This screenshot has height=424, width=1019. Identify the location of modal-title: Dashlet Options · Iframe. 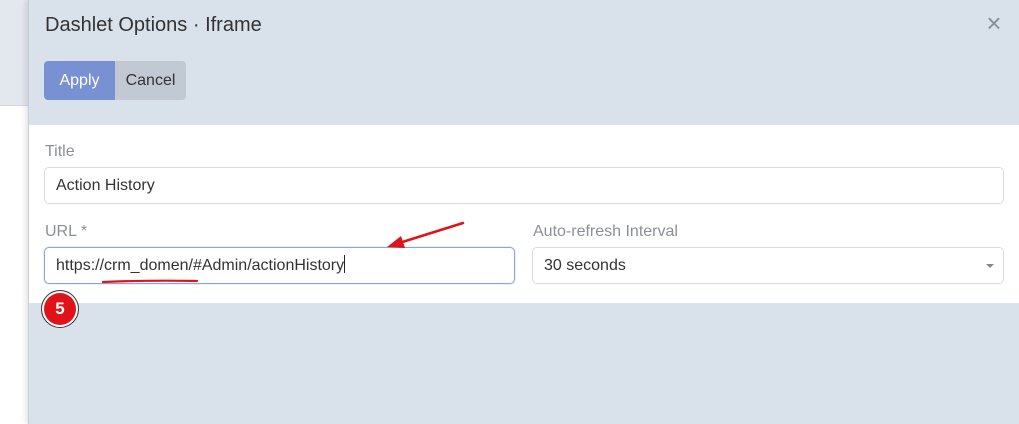
(153, 25).